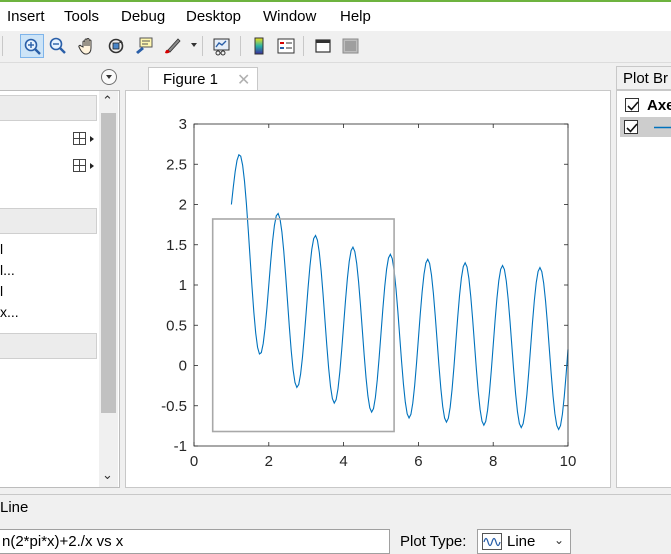  I want to click on left-panel: l l... l x... ⌃ ⌄, so click(60, 277).